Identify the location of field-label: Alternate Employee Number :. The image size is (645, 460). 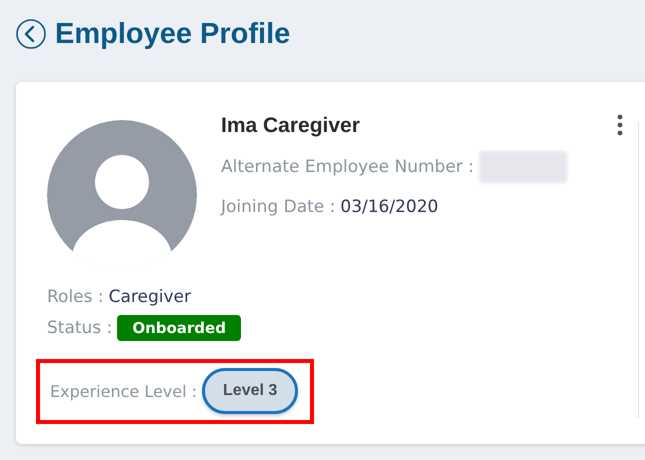
(347, 167).